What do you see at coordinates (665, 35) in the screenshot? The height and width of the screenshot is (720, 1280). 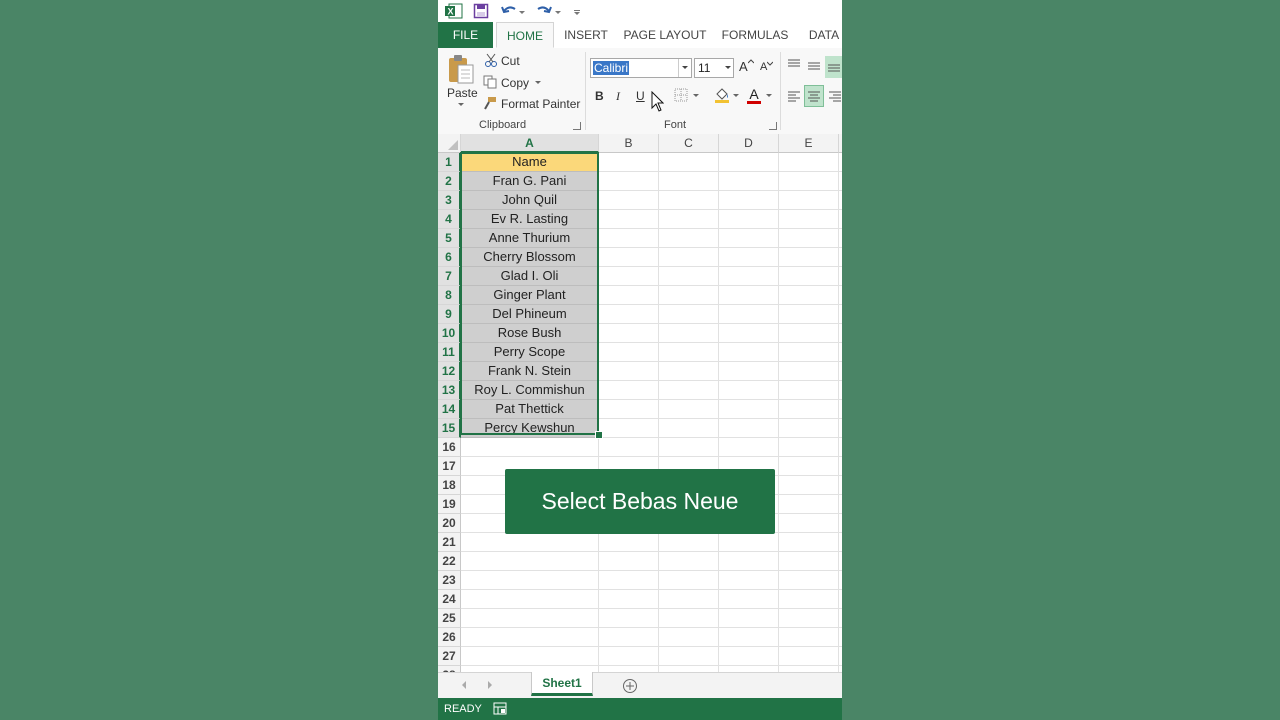 I see `tab-page-layout: PAGE LAYOUT` at bounding box center [665, 35].